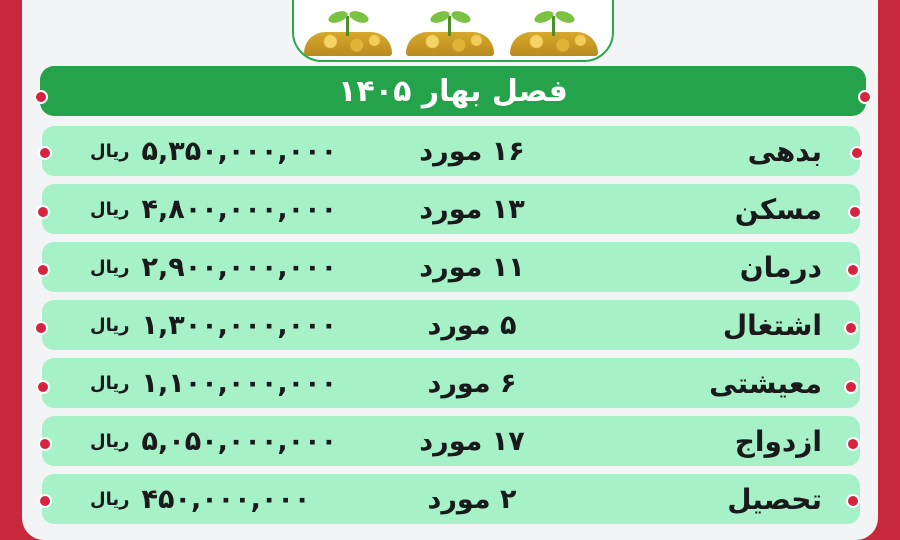  I want to click on category-label: اشتغال, so click(772, 325).